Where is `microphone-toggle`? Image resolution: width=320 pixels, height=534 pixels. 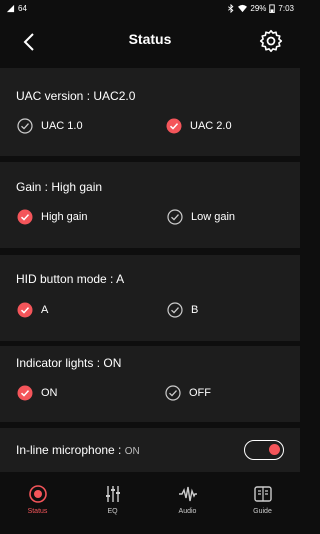 microphone-toggle is located at coordinates (264, 450).